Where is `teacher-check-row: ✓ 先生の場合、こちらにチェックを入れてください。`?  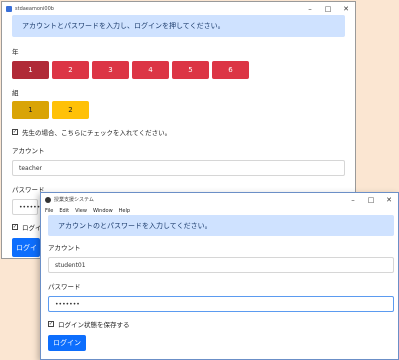
teacher-check-row: ✓ 先生の場合、こちらにチェックを入れてください。 is located at coordinates (178, 132).